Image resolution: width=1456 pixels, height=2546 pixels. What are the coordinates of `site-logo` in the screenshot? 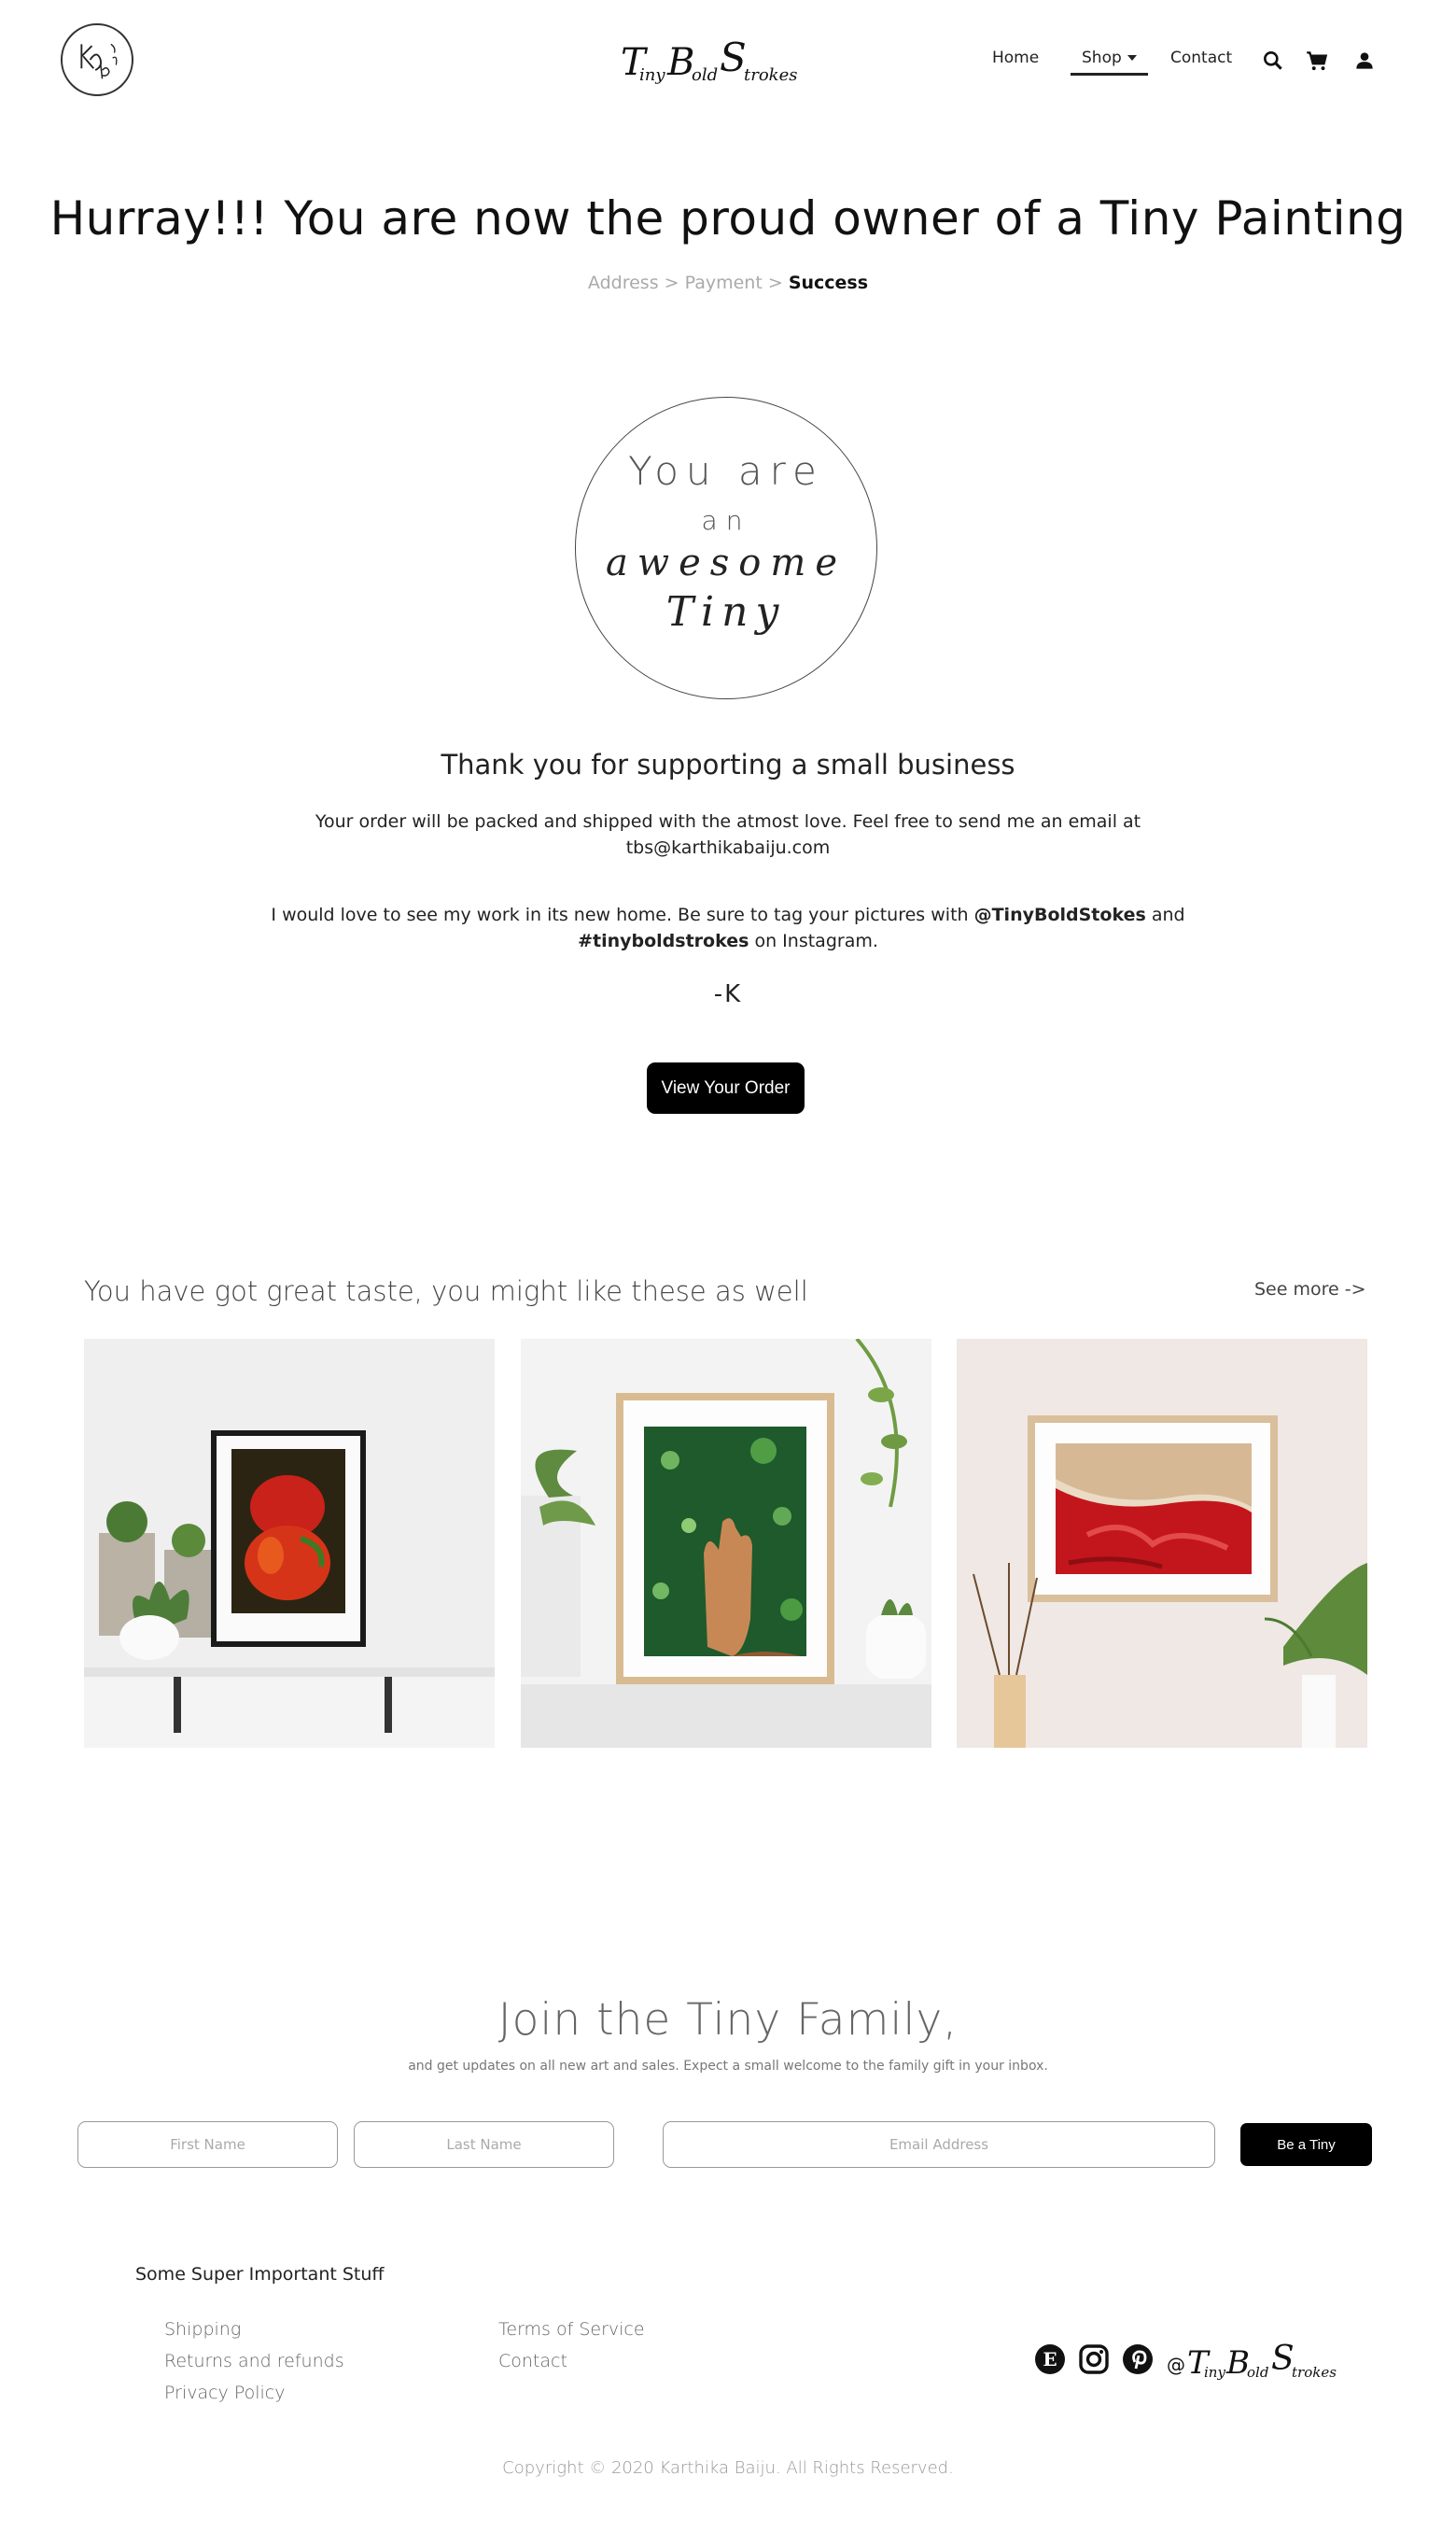 It's located at (97, 59).